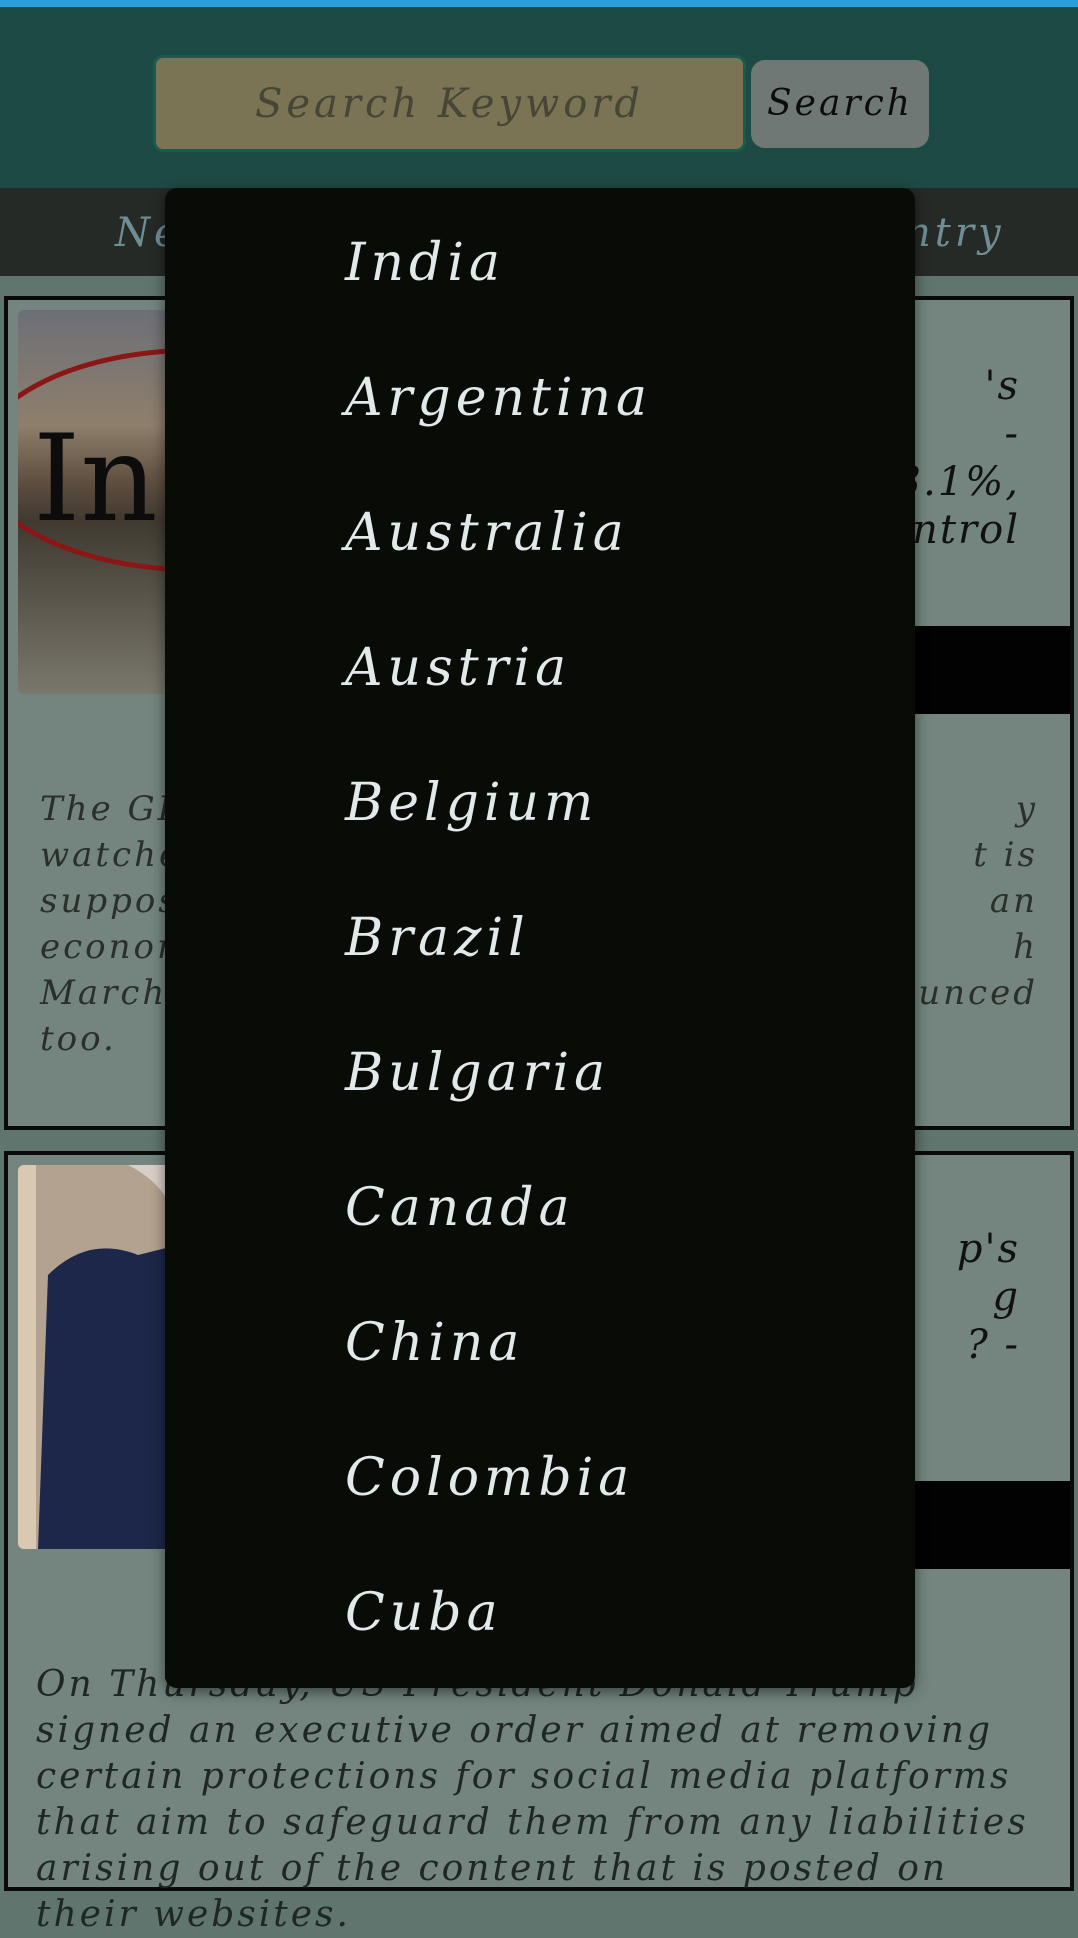 The height and width of the screenshot is (1938, 1078). Describe the element at coordinates (471, 803) in the screenshot. I see `dropdown-item-belgium: Belgium` at that location.